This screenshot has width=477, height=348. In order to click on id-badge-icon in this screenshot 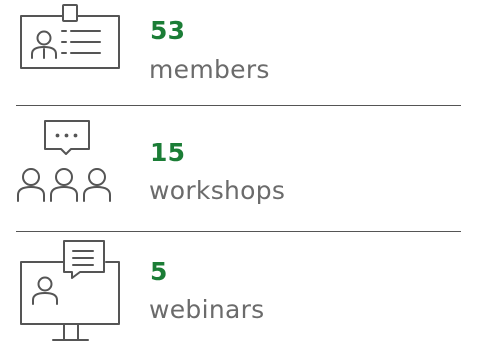, I will do `click(70, 38)`.